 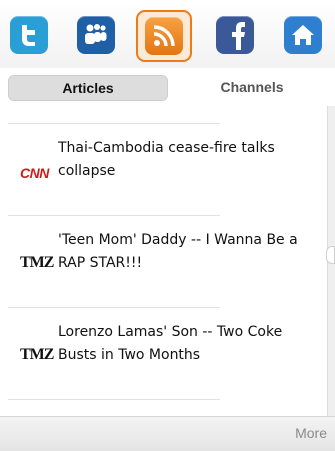 What do you see at coordinates (34, 173) in the screenshot?
I see `cnn-logo: CNN` at bounding box center [34, 173].